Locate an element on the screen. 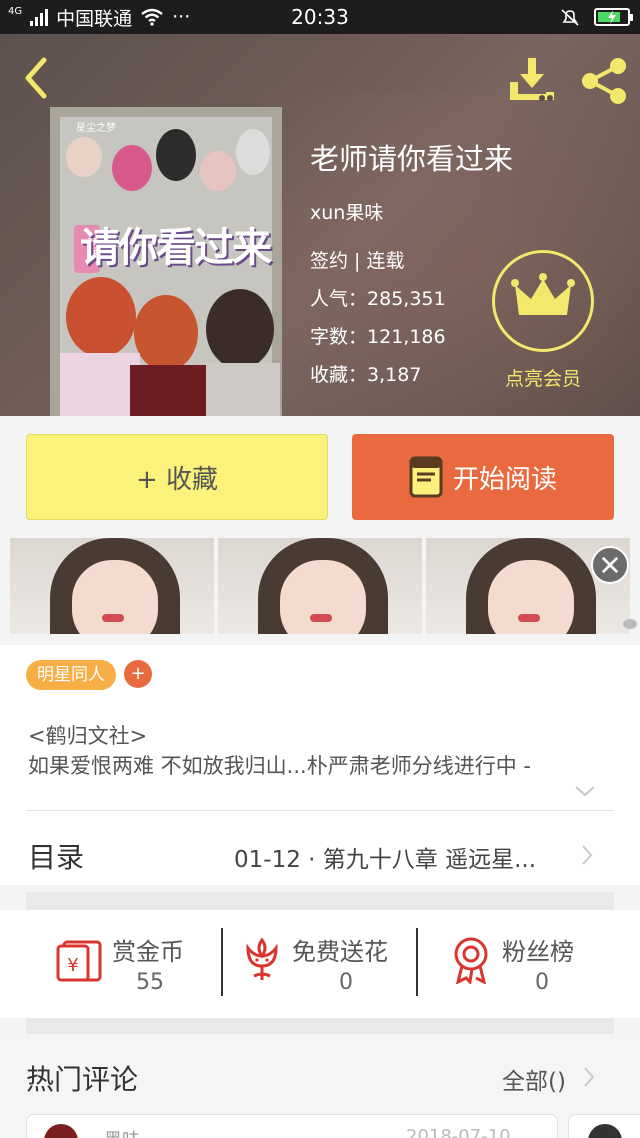 The width and height of the screenshot is (640, 1138). download-icon is located at coordinates (532, 81).